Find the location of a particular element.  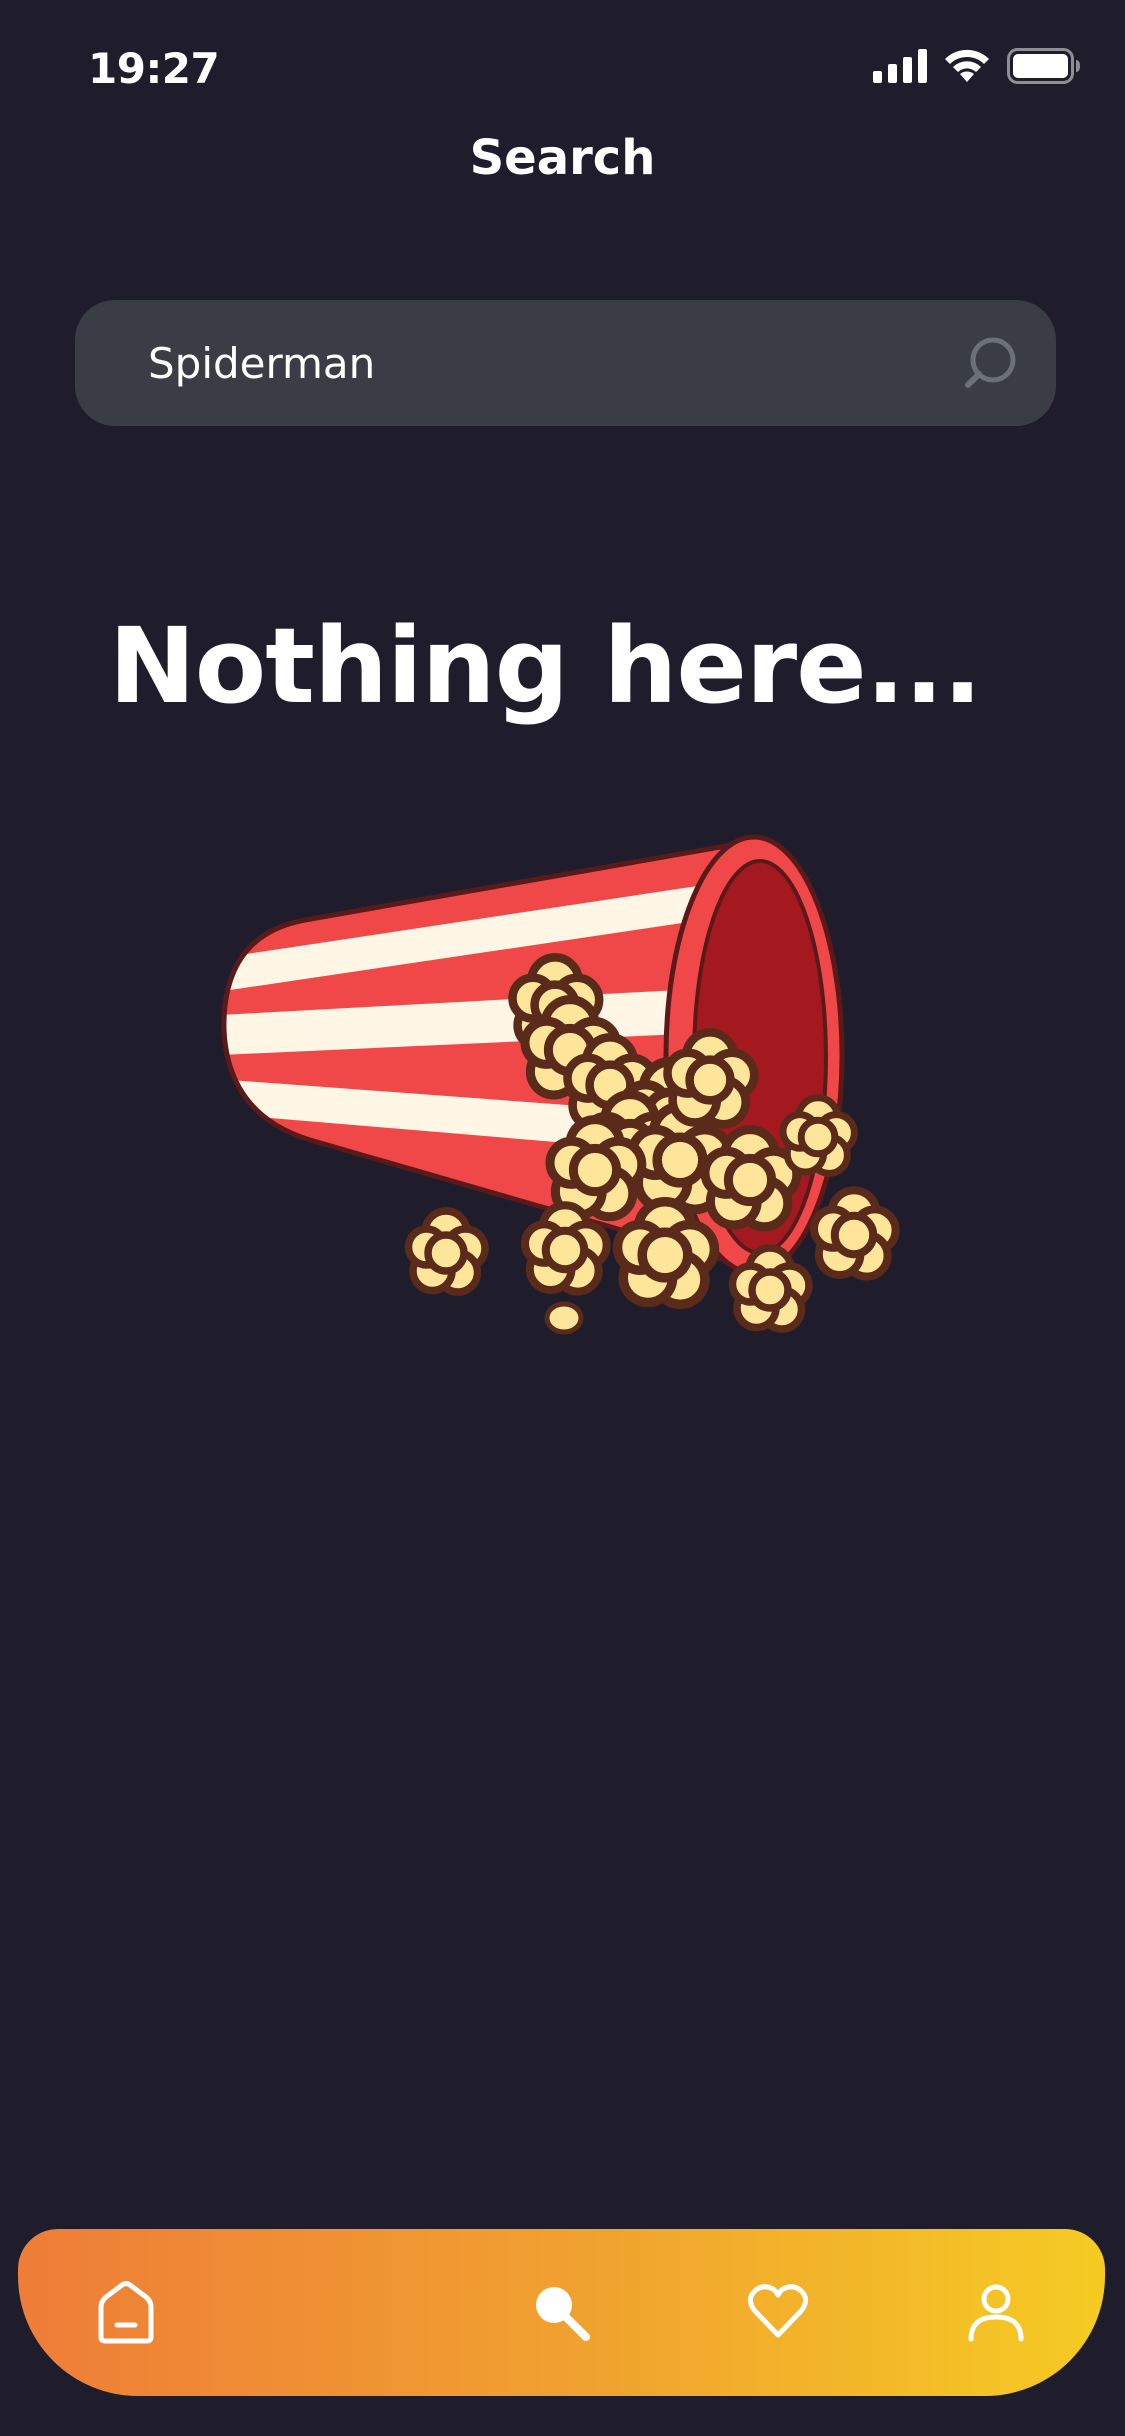

nav-item-search is located at coordinates (561, 2314).